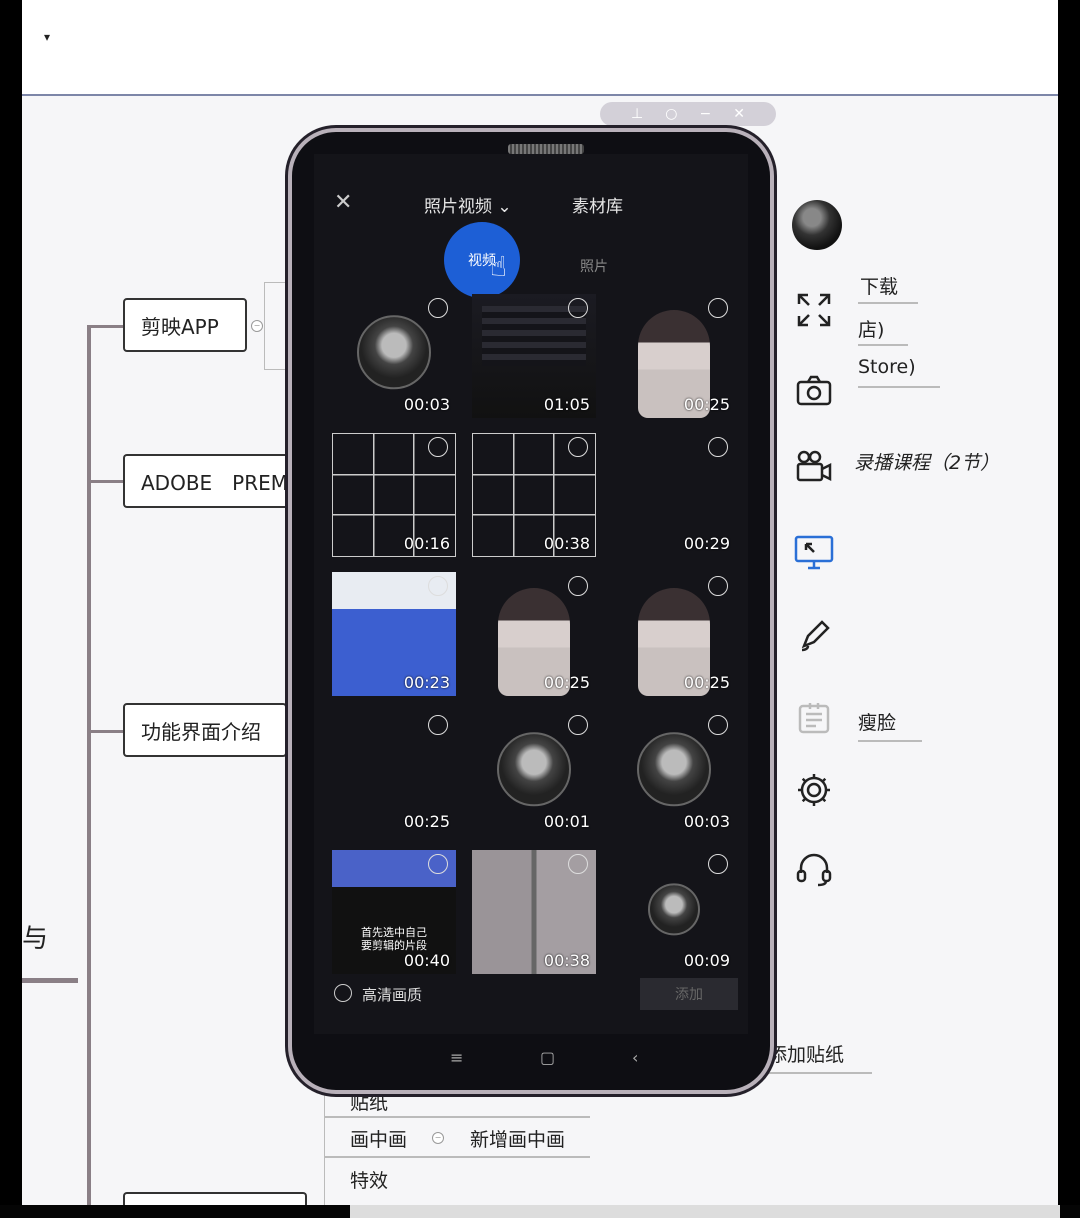 This screenshot has height=1218, width=1080. Describe the element at coordinates (689, 994) in the screenshot. I see `add-button: 添加` at that location.